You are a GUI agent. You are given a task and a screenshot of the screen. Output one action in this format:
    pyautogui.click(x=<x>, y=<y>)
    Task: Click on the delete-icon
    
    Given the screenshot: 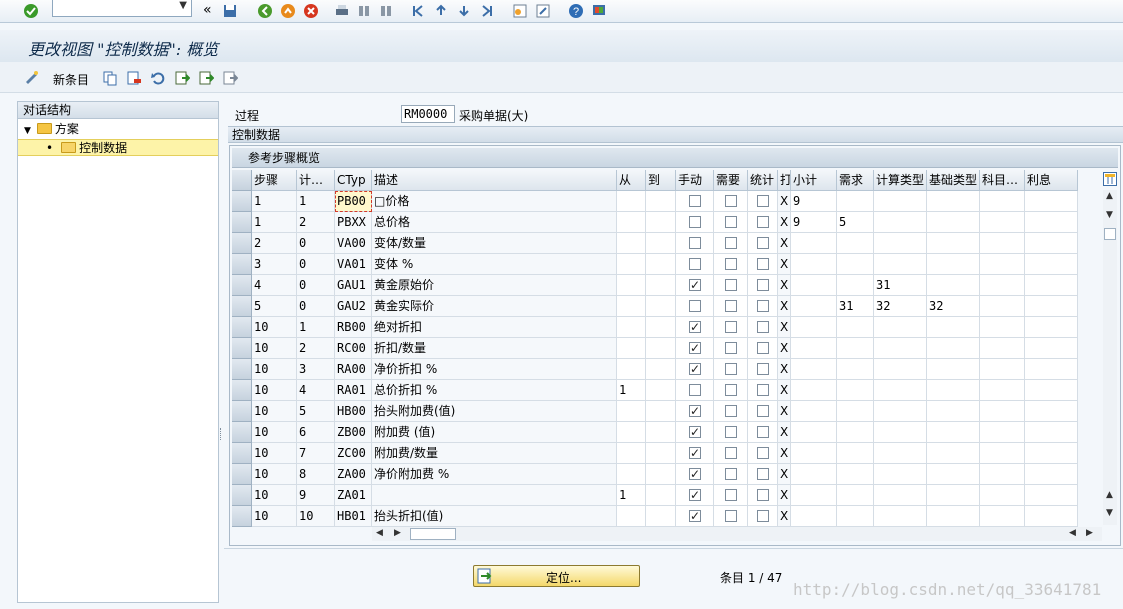 What is the action you would take?
    pyautogui.click(x=134, y=78)
    